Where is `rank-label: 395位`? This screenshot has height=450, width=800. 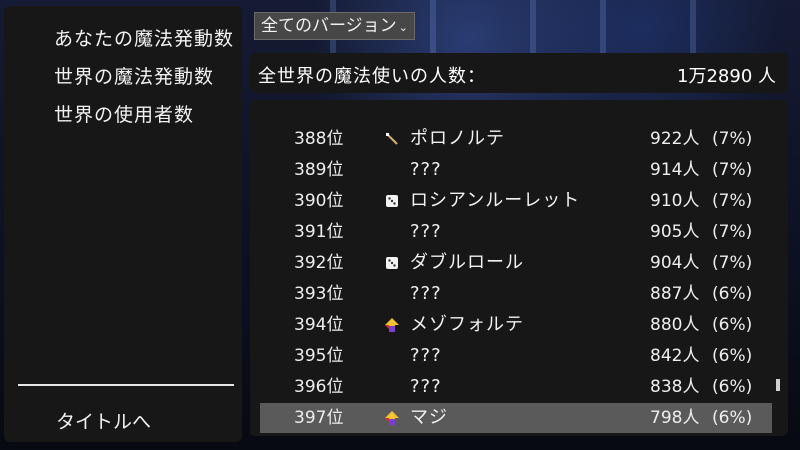 rank-label: 395位 is located at coordinates (319, 356).